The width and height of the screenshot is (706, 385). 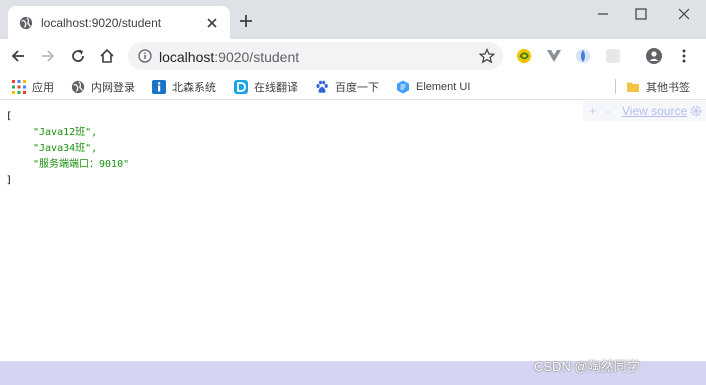 What do you see at coordinates (65, 132) in the screenshot?
I see `json-string-item: "Java12班",` at bounding box center [65, 132].